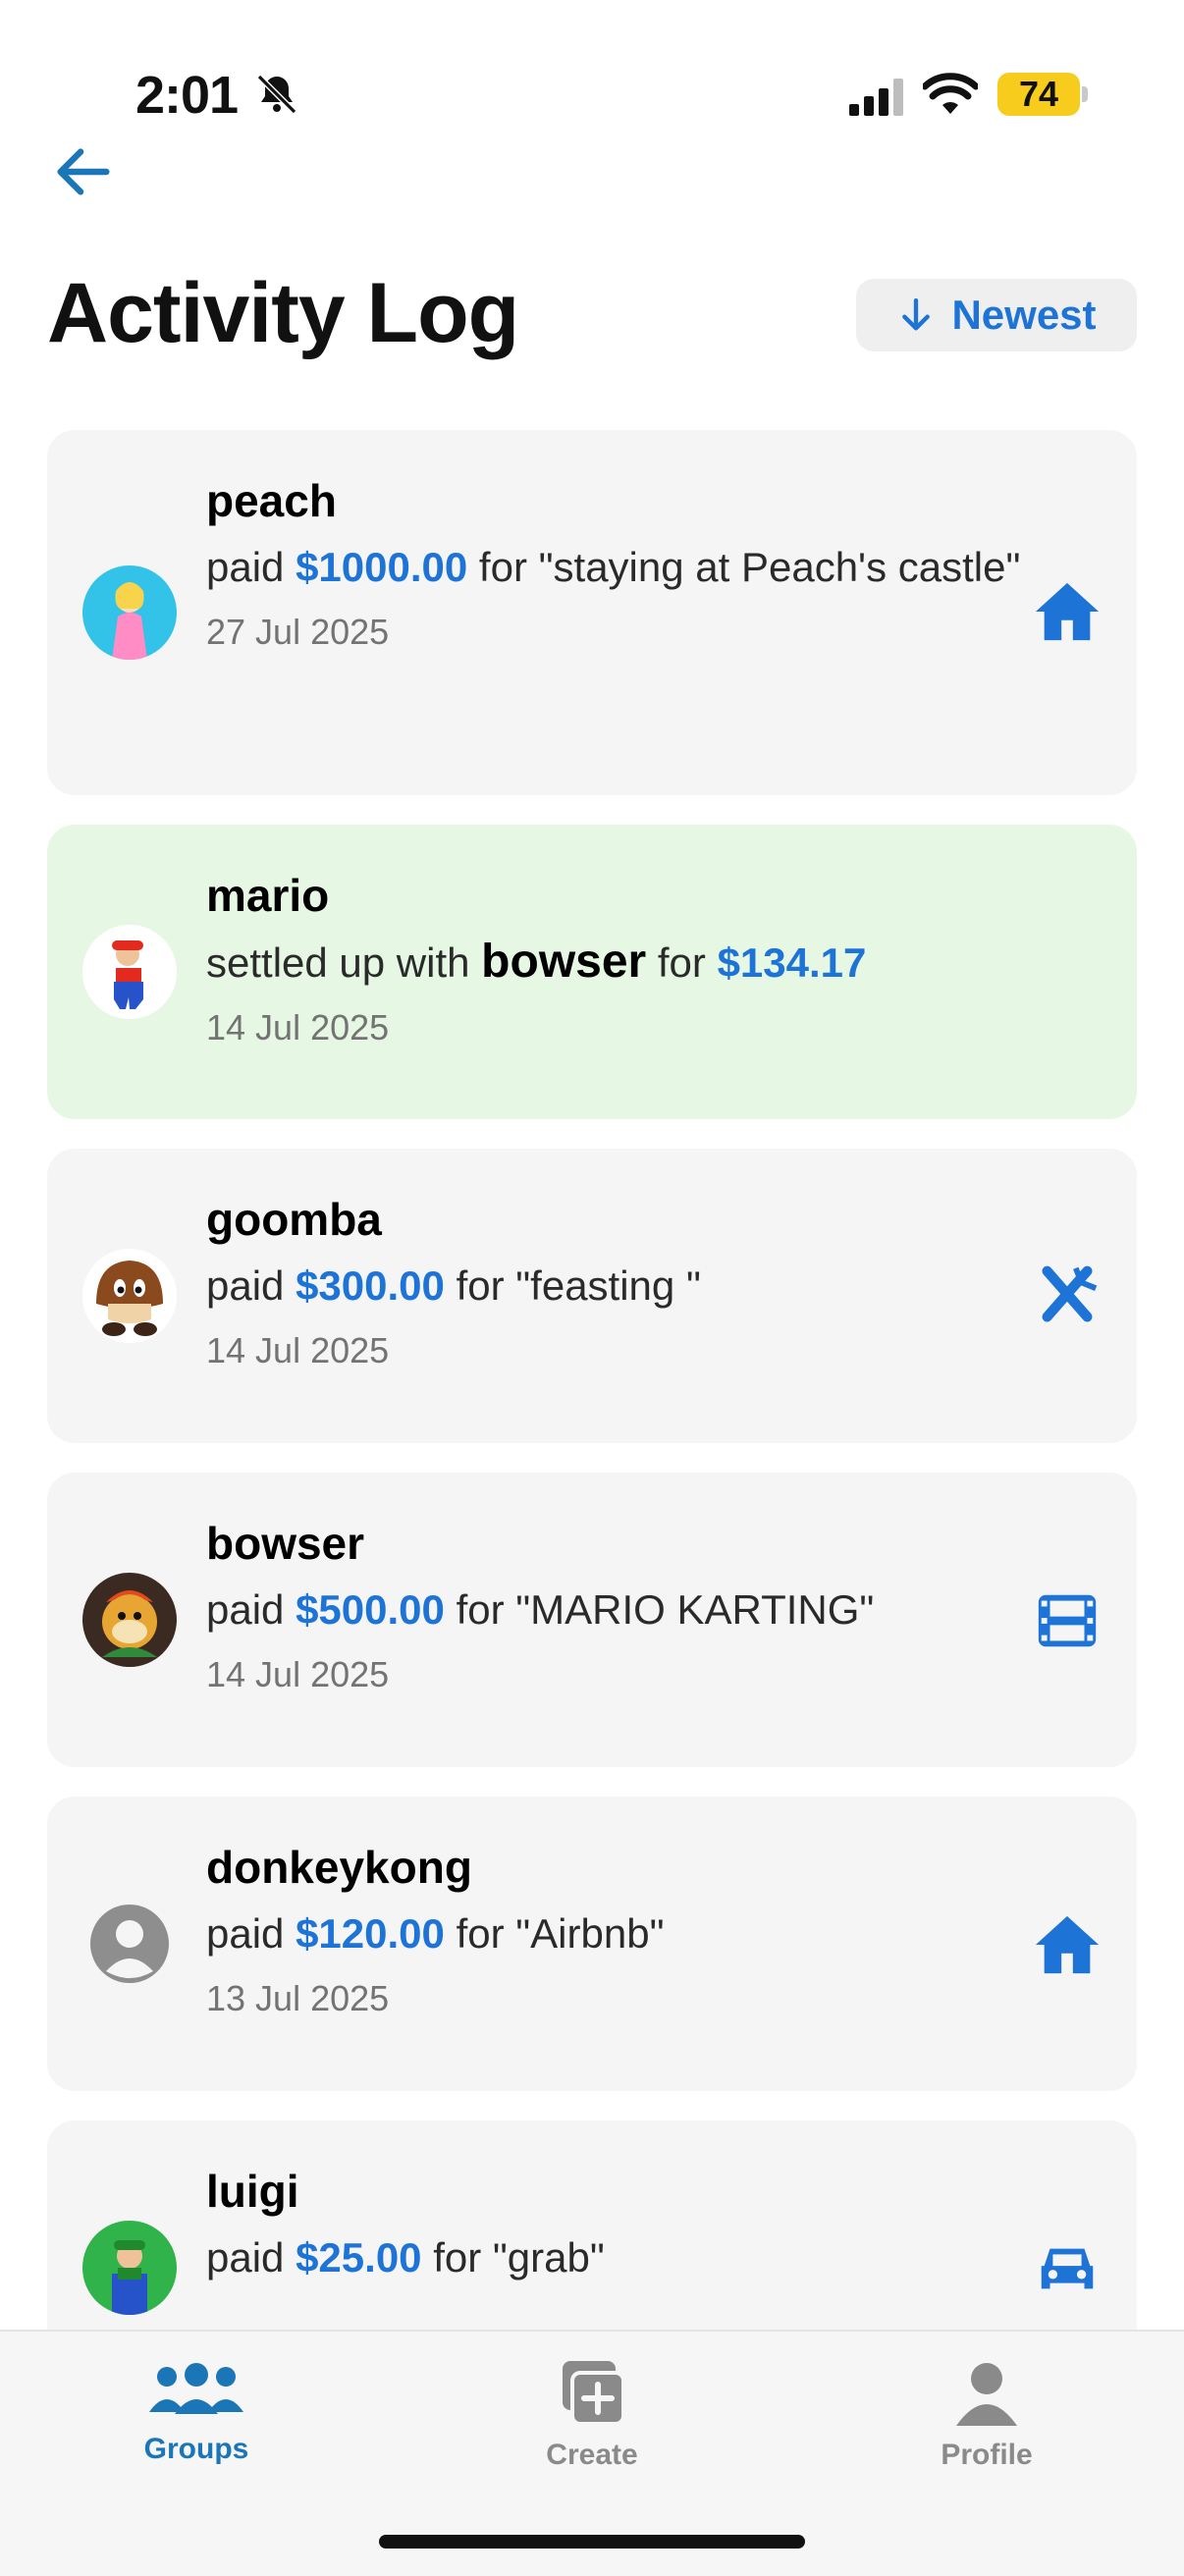 The height and width of the screenshot is (2576, 1184). I want to click on activity-suffix: for "MARIO KARTING", so click(659, 1609).